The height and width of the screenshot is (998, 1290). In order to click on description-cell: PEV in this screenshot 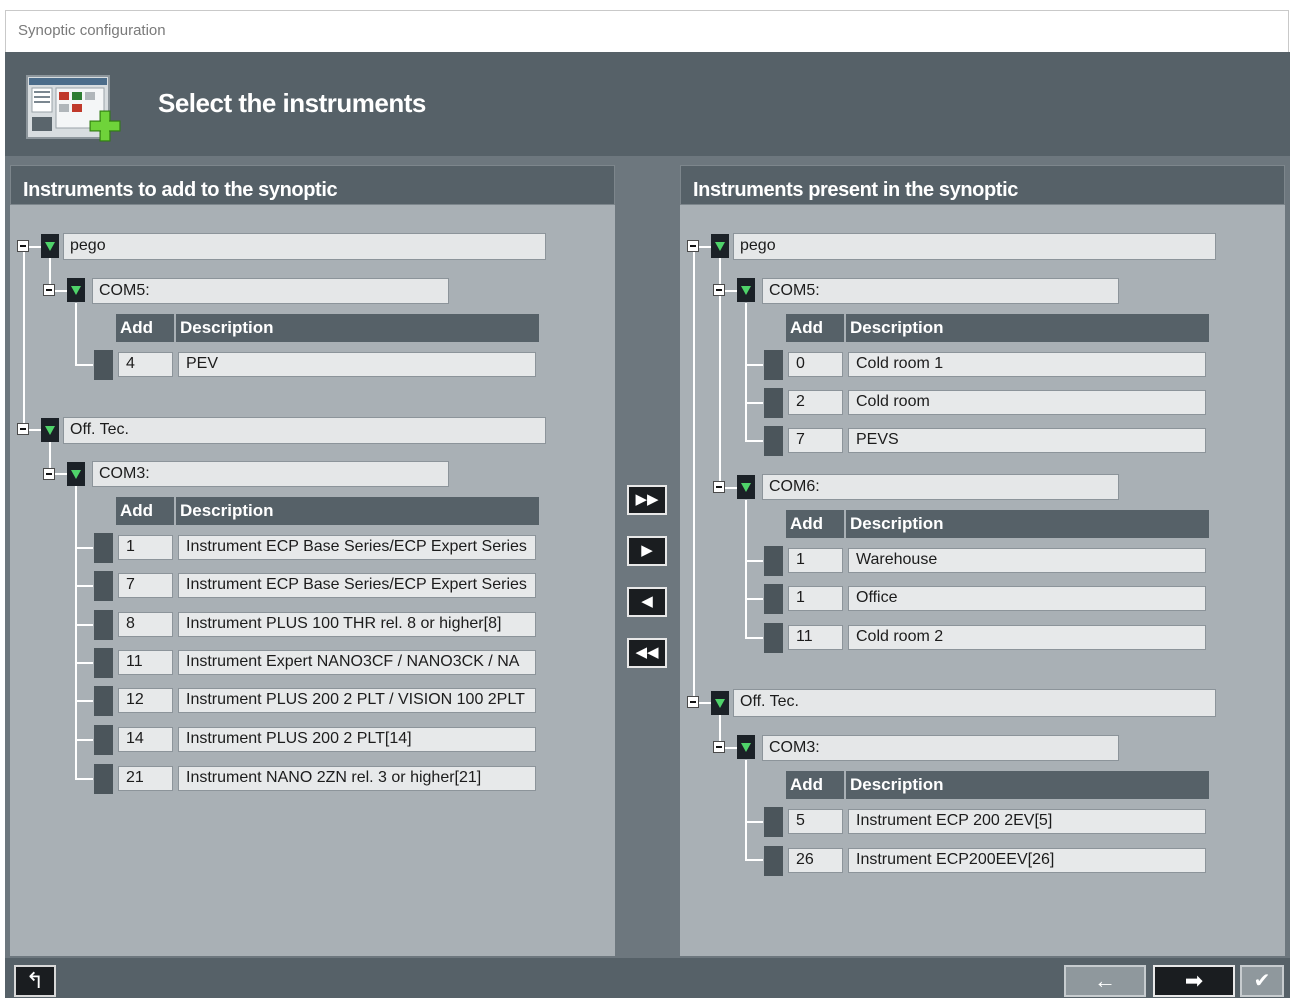, I will do `click(357, 364)`.